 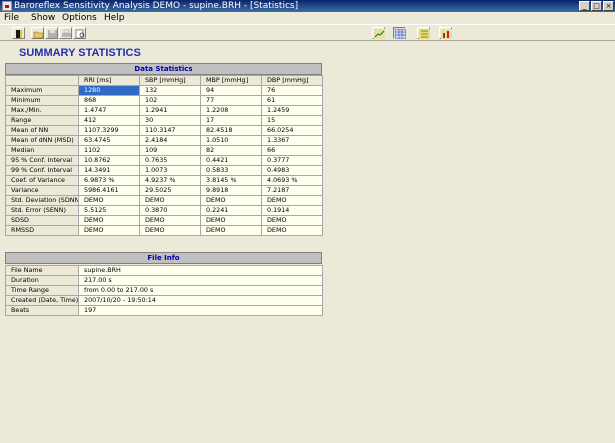 What do you see at coordinates (292, 120) in the screenshot?
I see `table-cell: 15` at bounding box center [292, 120].